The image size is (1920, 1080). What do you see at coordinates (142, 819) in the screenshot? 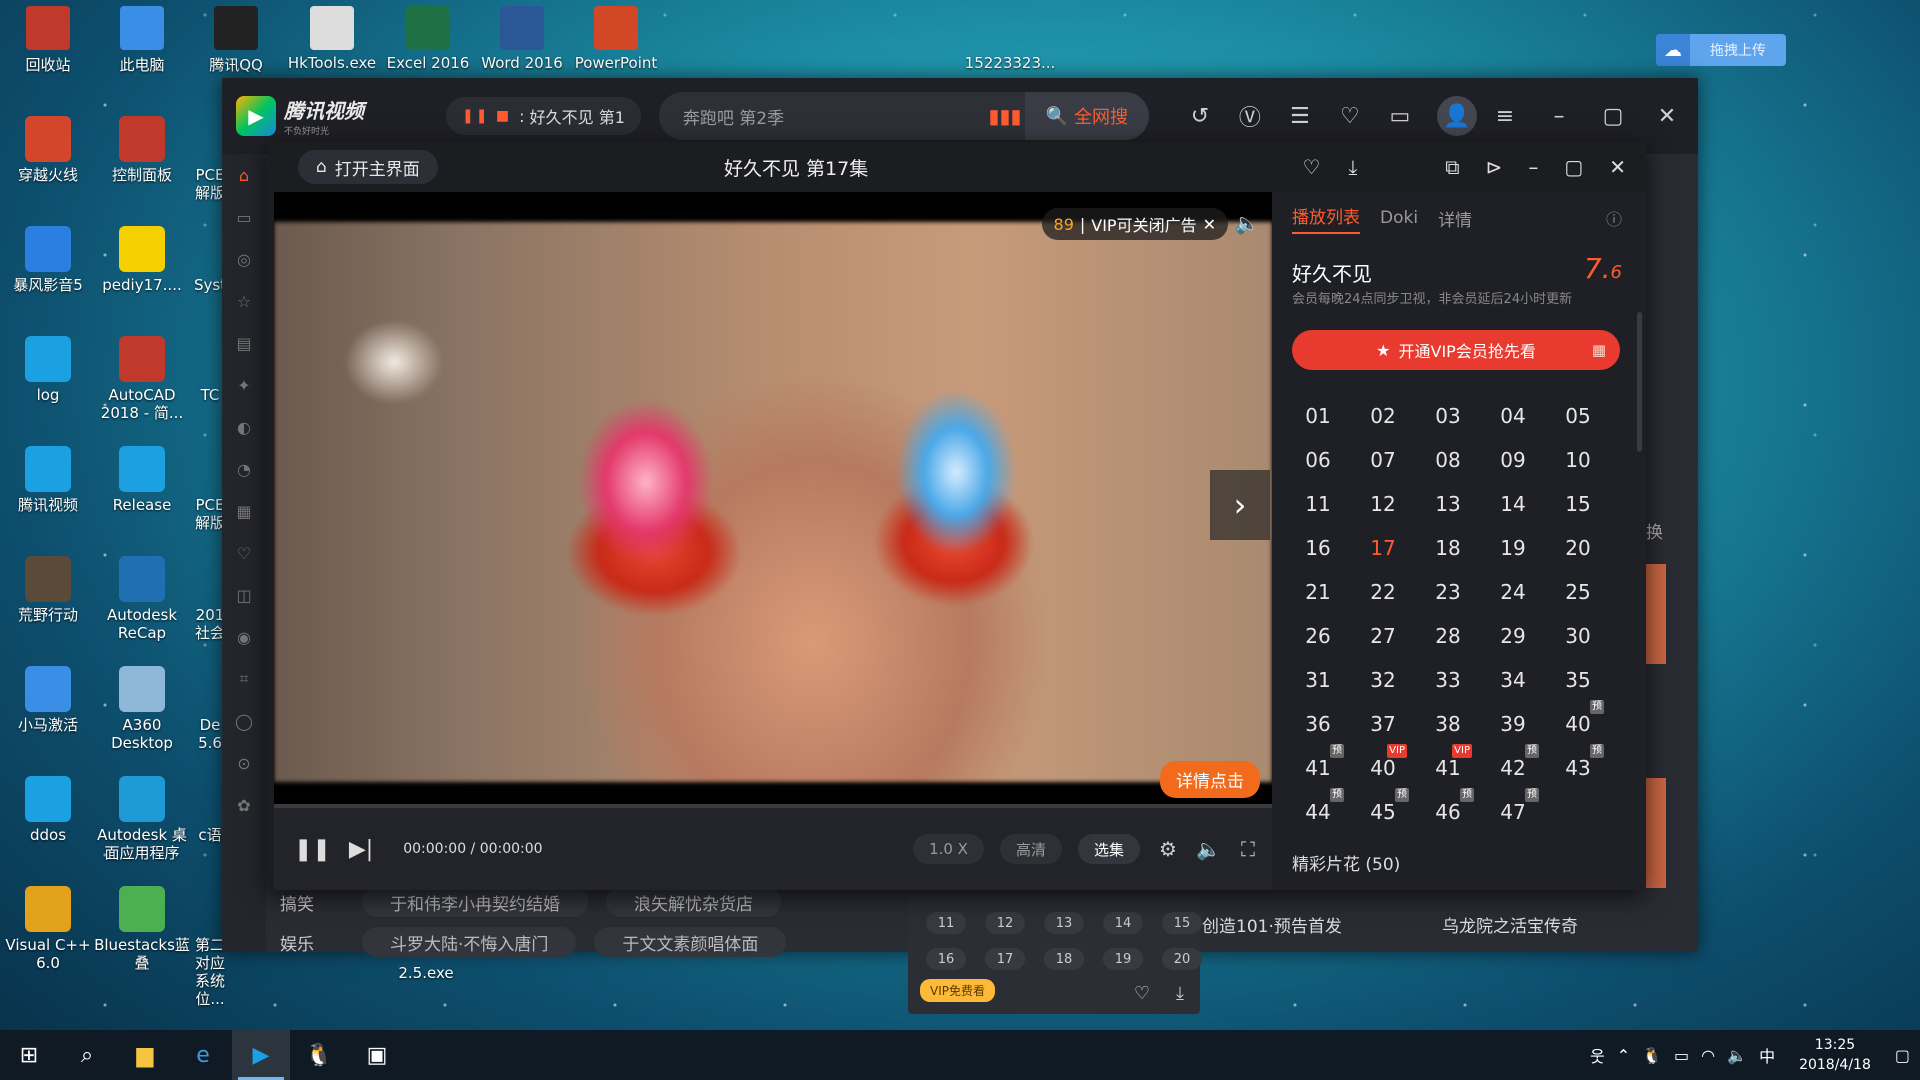
I see `desktop-icon: Autodesk 桌面应用程序` at bounding box center [142, 819].